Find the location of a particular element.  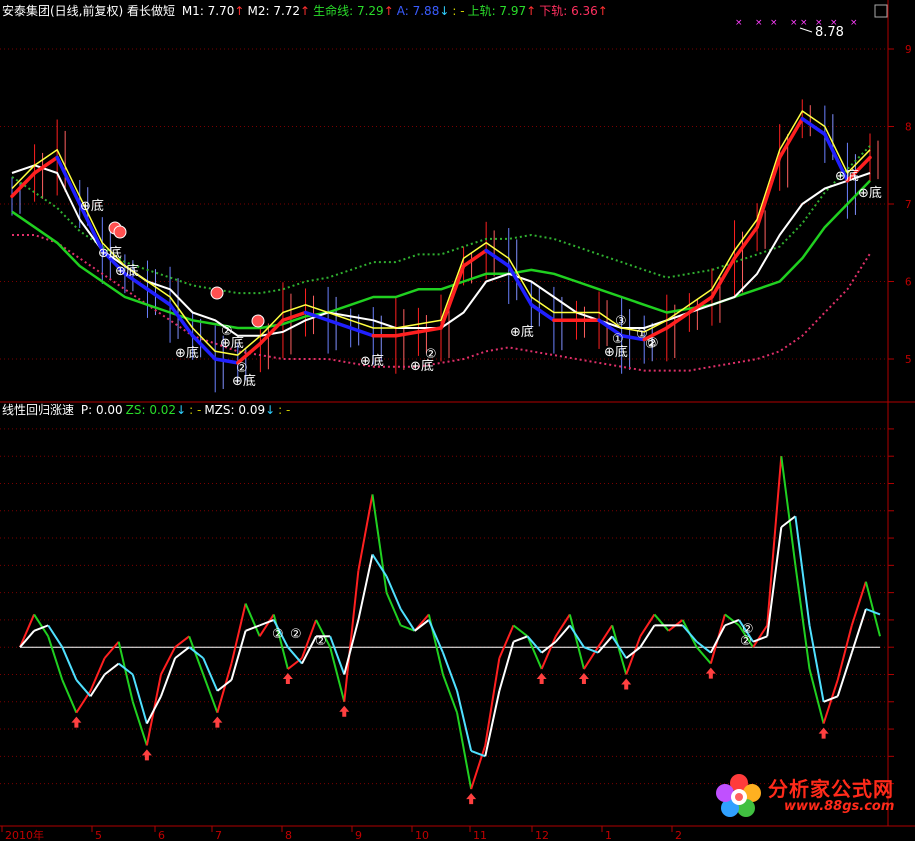

date-tick-label: 12 is located at coordinates (542, 835).